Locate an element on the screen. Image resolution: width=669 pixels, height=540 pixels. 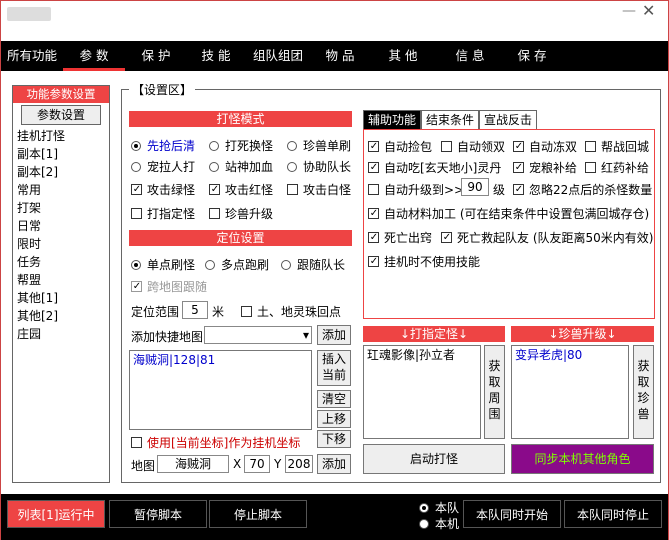
list-item: 玒魂影像|孙立者 is located at coordinates (422, 355).